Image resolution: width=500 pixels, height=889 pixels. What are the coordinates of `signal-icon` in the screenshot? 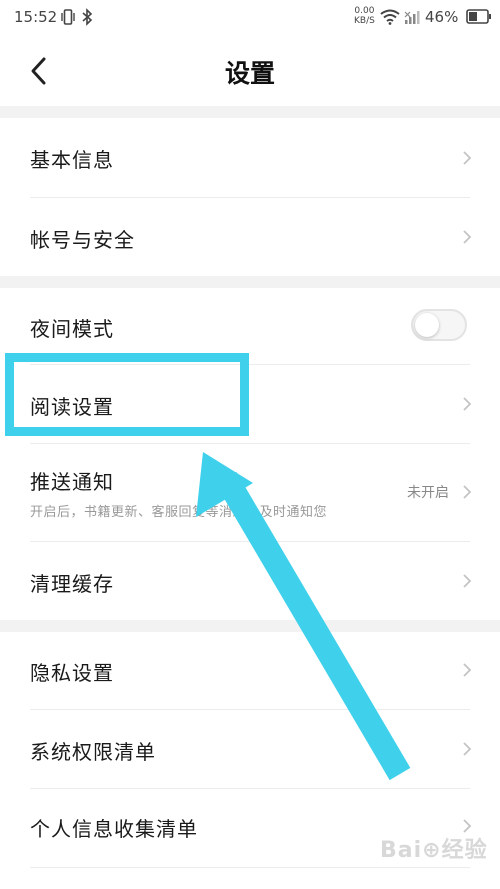 It's located at (412, 17).